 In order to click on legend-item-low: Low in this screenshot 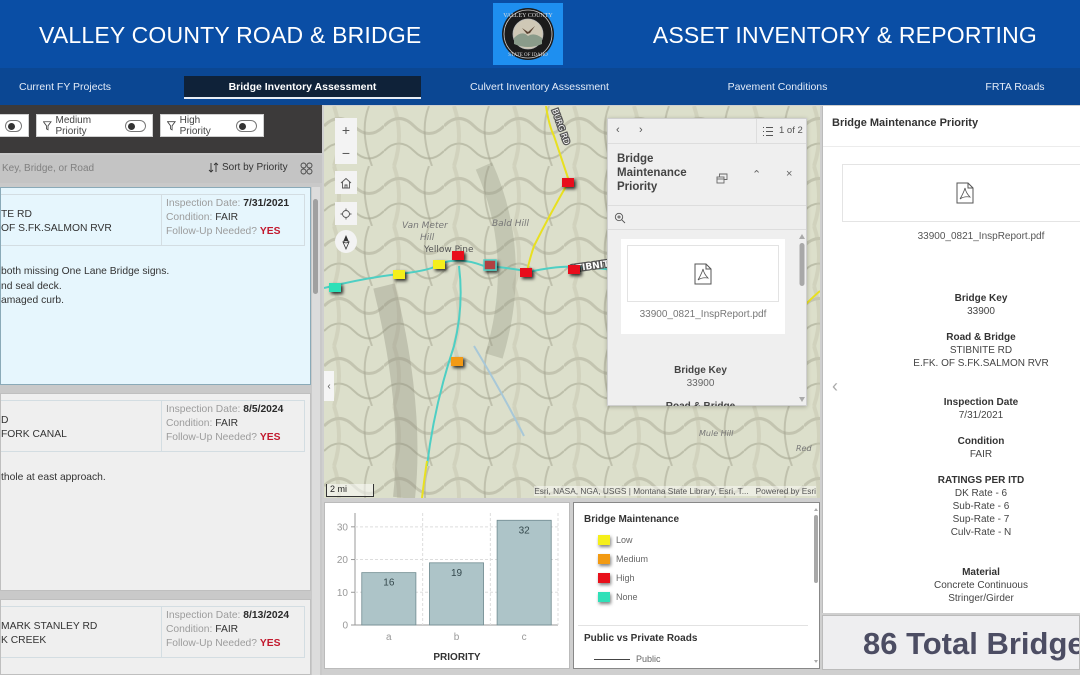, I will do `click(615, 540)`.